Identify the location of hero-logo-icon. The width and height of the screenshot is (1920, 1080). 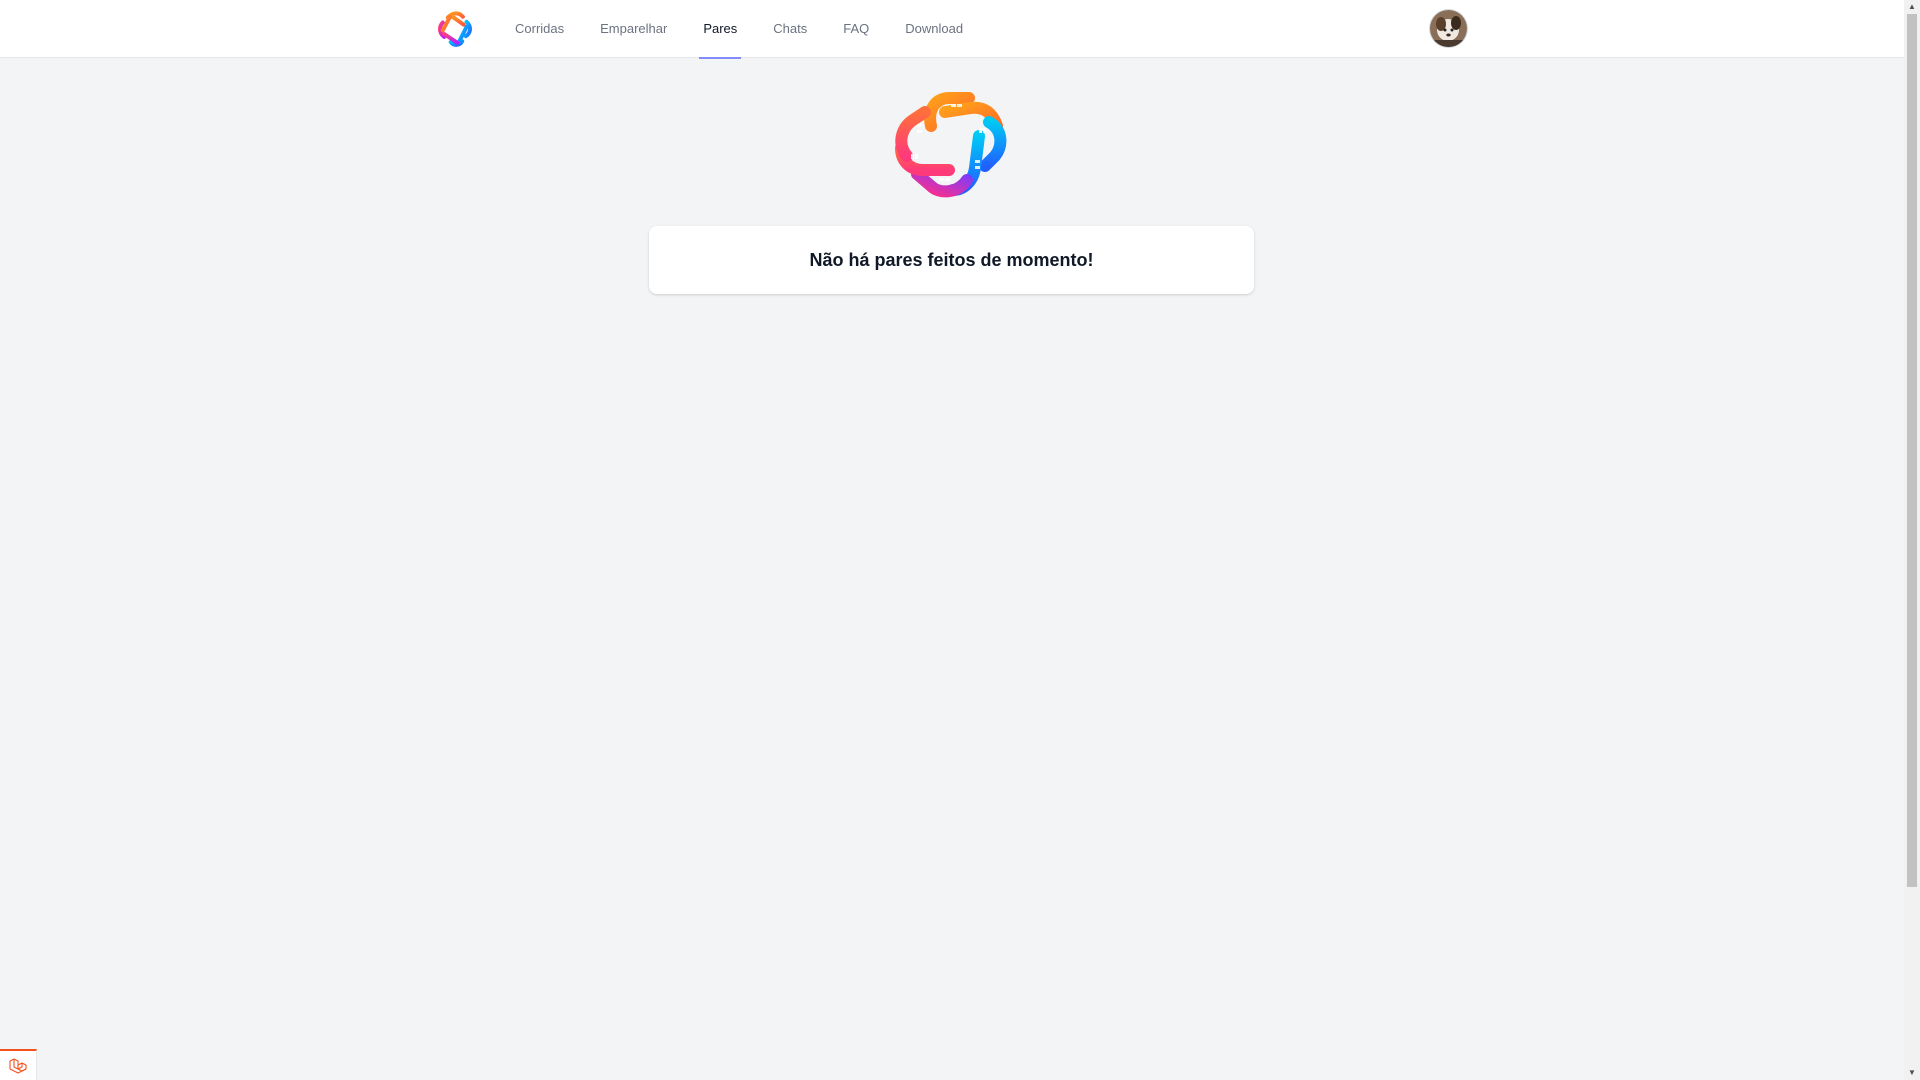
(951, 145).